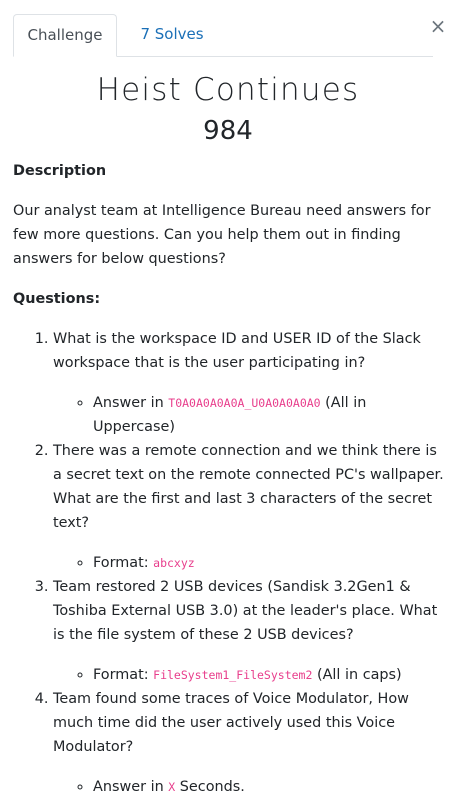  What do you see at coordinates (244, 403) in the screenshot?
I see `format-code: T0A0A0A0A0A_U0A0A0A0A0` at bounding box center [244, 403].